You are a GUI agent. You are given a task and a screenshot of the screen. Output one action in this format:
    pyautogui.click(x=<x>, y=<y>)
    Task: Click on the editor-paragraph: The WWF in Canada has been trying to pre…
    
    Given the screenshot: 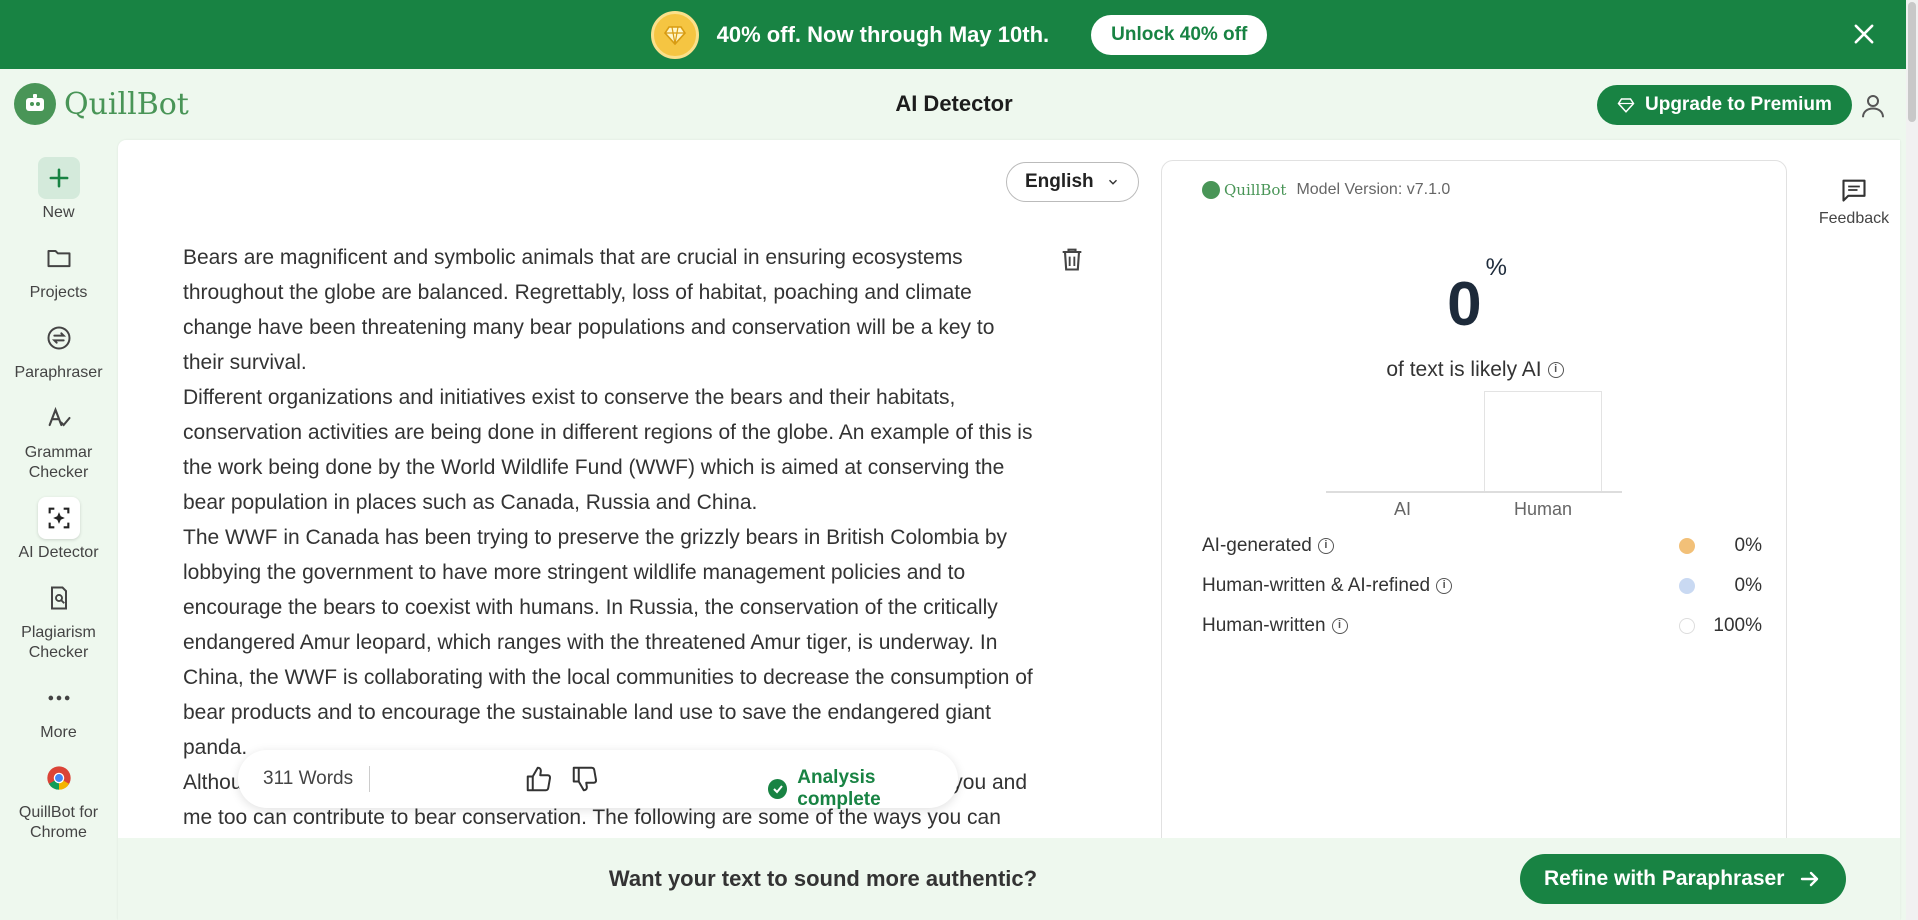 What is the action you would take?
    pyautogui.click(x=608, y=642)
    